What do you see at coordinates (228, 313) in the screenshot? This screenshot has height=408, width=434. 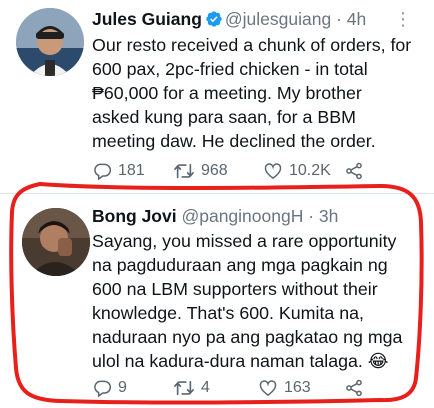 I see `tweet-text-line: knowledge. That's 600. Kumita na,` at bounding box center [228, 313].